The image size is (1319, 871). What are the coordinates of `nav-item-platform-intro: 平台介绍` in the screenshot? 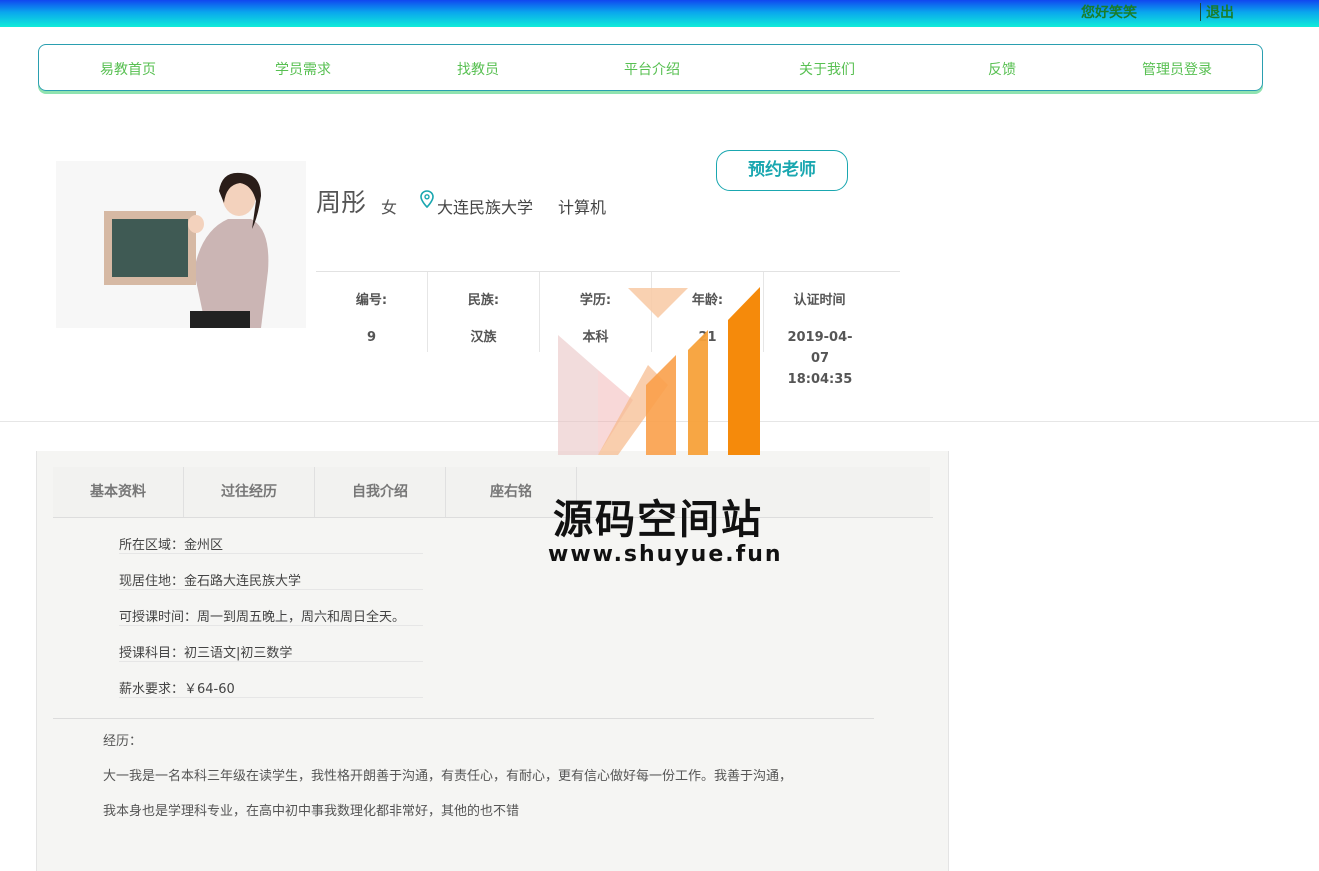 It's located at (652, 69).